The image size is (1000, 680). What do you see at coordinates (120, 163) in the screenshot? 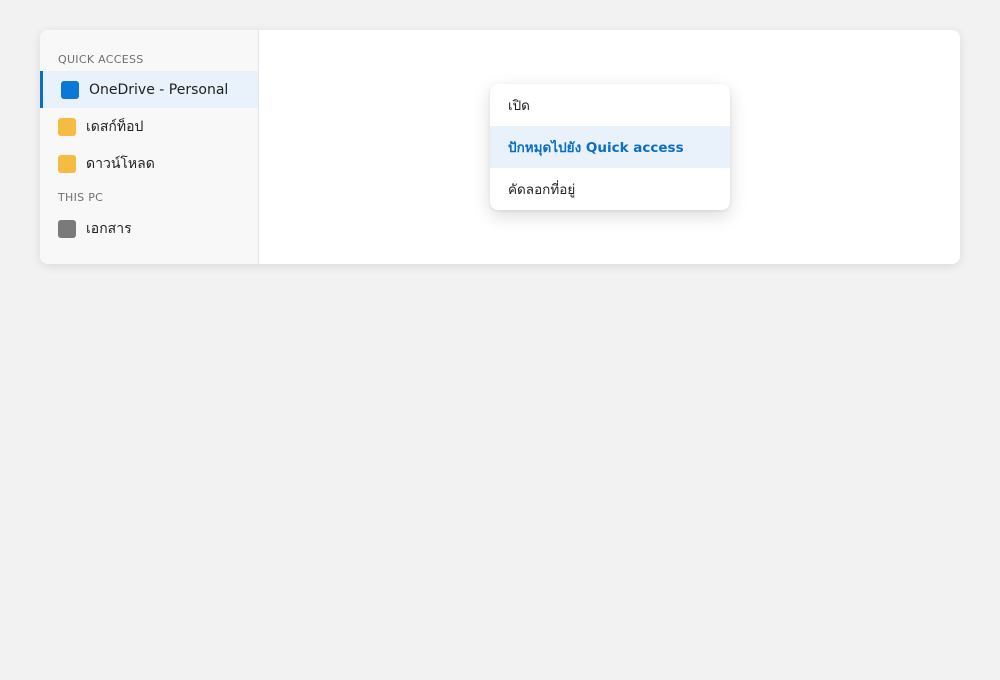
I see `sidebar-item-label: ดาวน์โหลด` at bounding box center [120, 163].